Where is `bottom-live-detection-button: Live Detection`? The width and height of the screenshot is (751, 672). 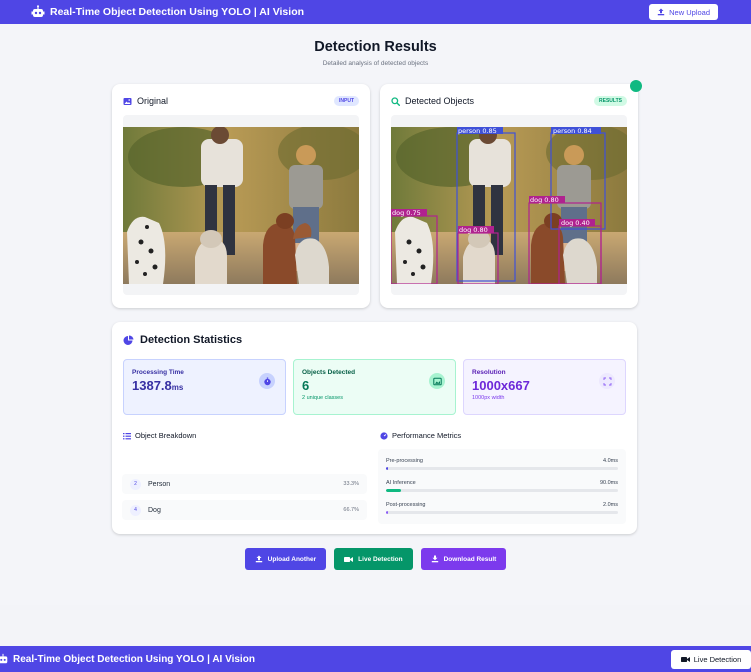 bottom-live-detection-button: Live Detection is located at coordinates (711, 659).